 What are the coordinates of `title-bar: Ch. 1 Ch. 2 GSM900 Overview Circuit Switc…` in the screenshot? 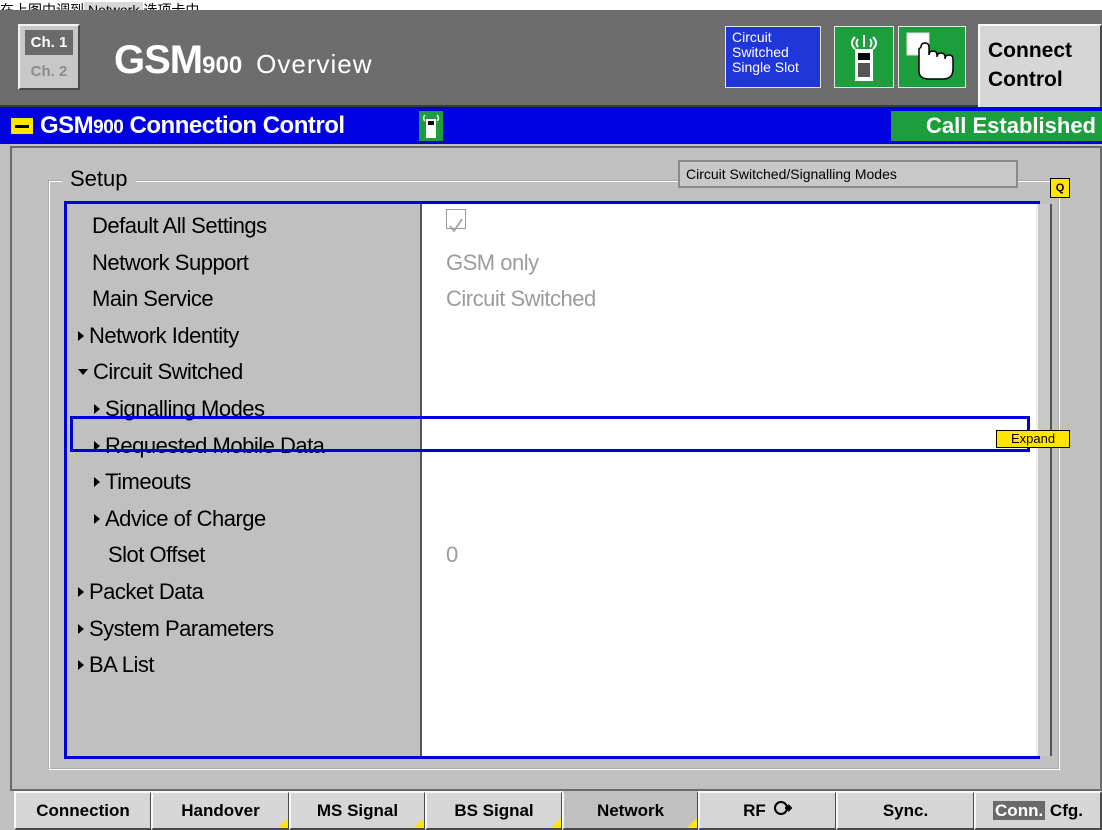 It's located at (551, 60).